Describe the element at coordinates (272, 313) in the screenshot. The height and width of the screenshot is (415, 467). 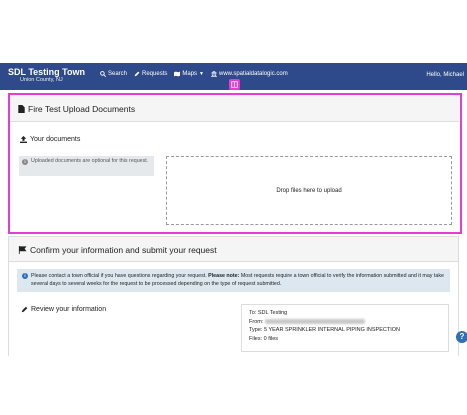
I see `summary-to-value: SDL Testing` at that location.